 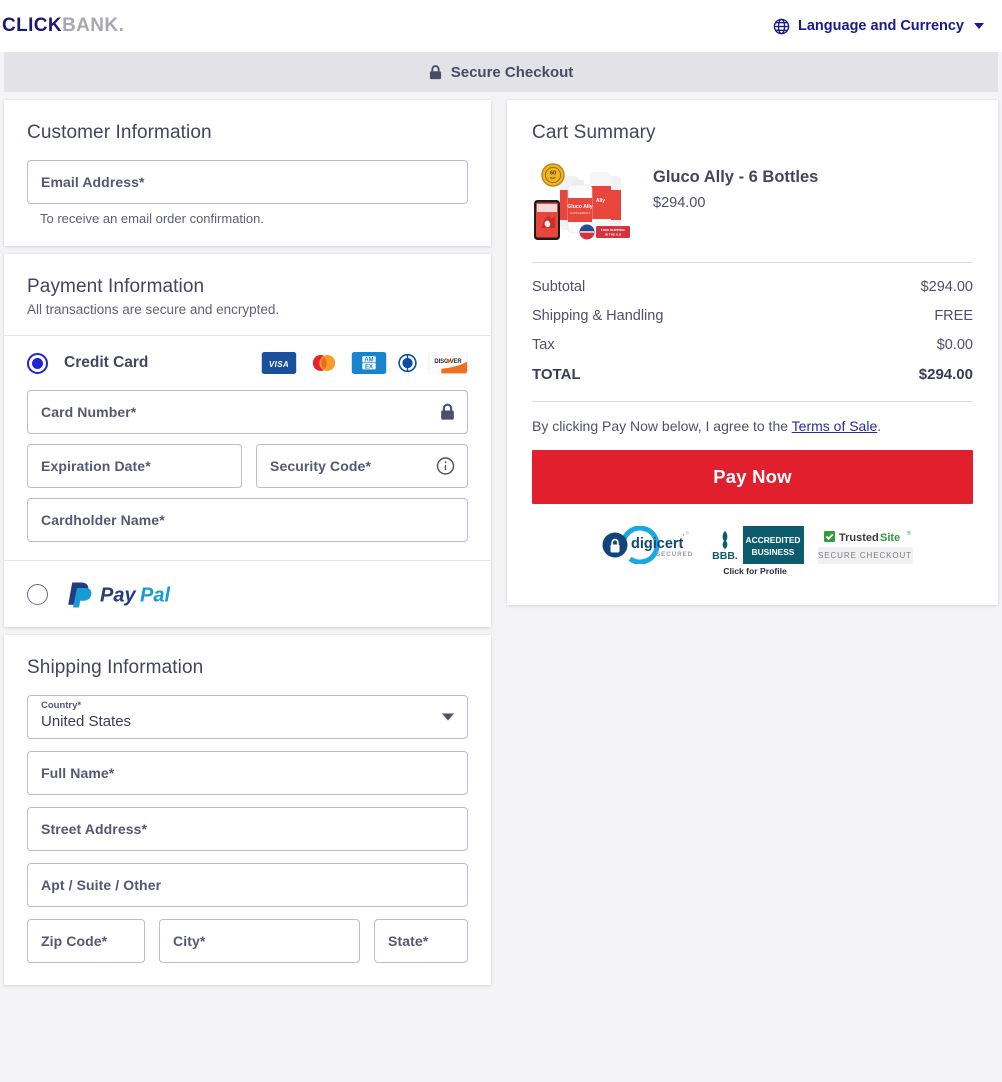 What do you see at coordinates (74, 941) in the screenshot?
I see `zip-code-placeholder: Zip Code*` at bounding box center [74, 941].